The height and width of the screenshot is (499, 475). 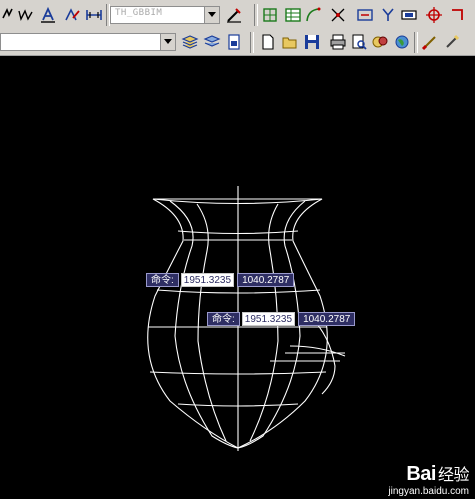 I want to click on curve-icon, so click(x=313, y=15).